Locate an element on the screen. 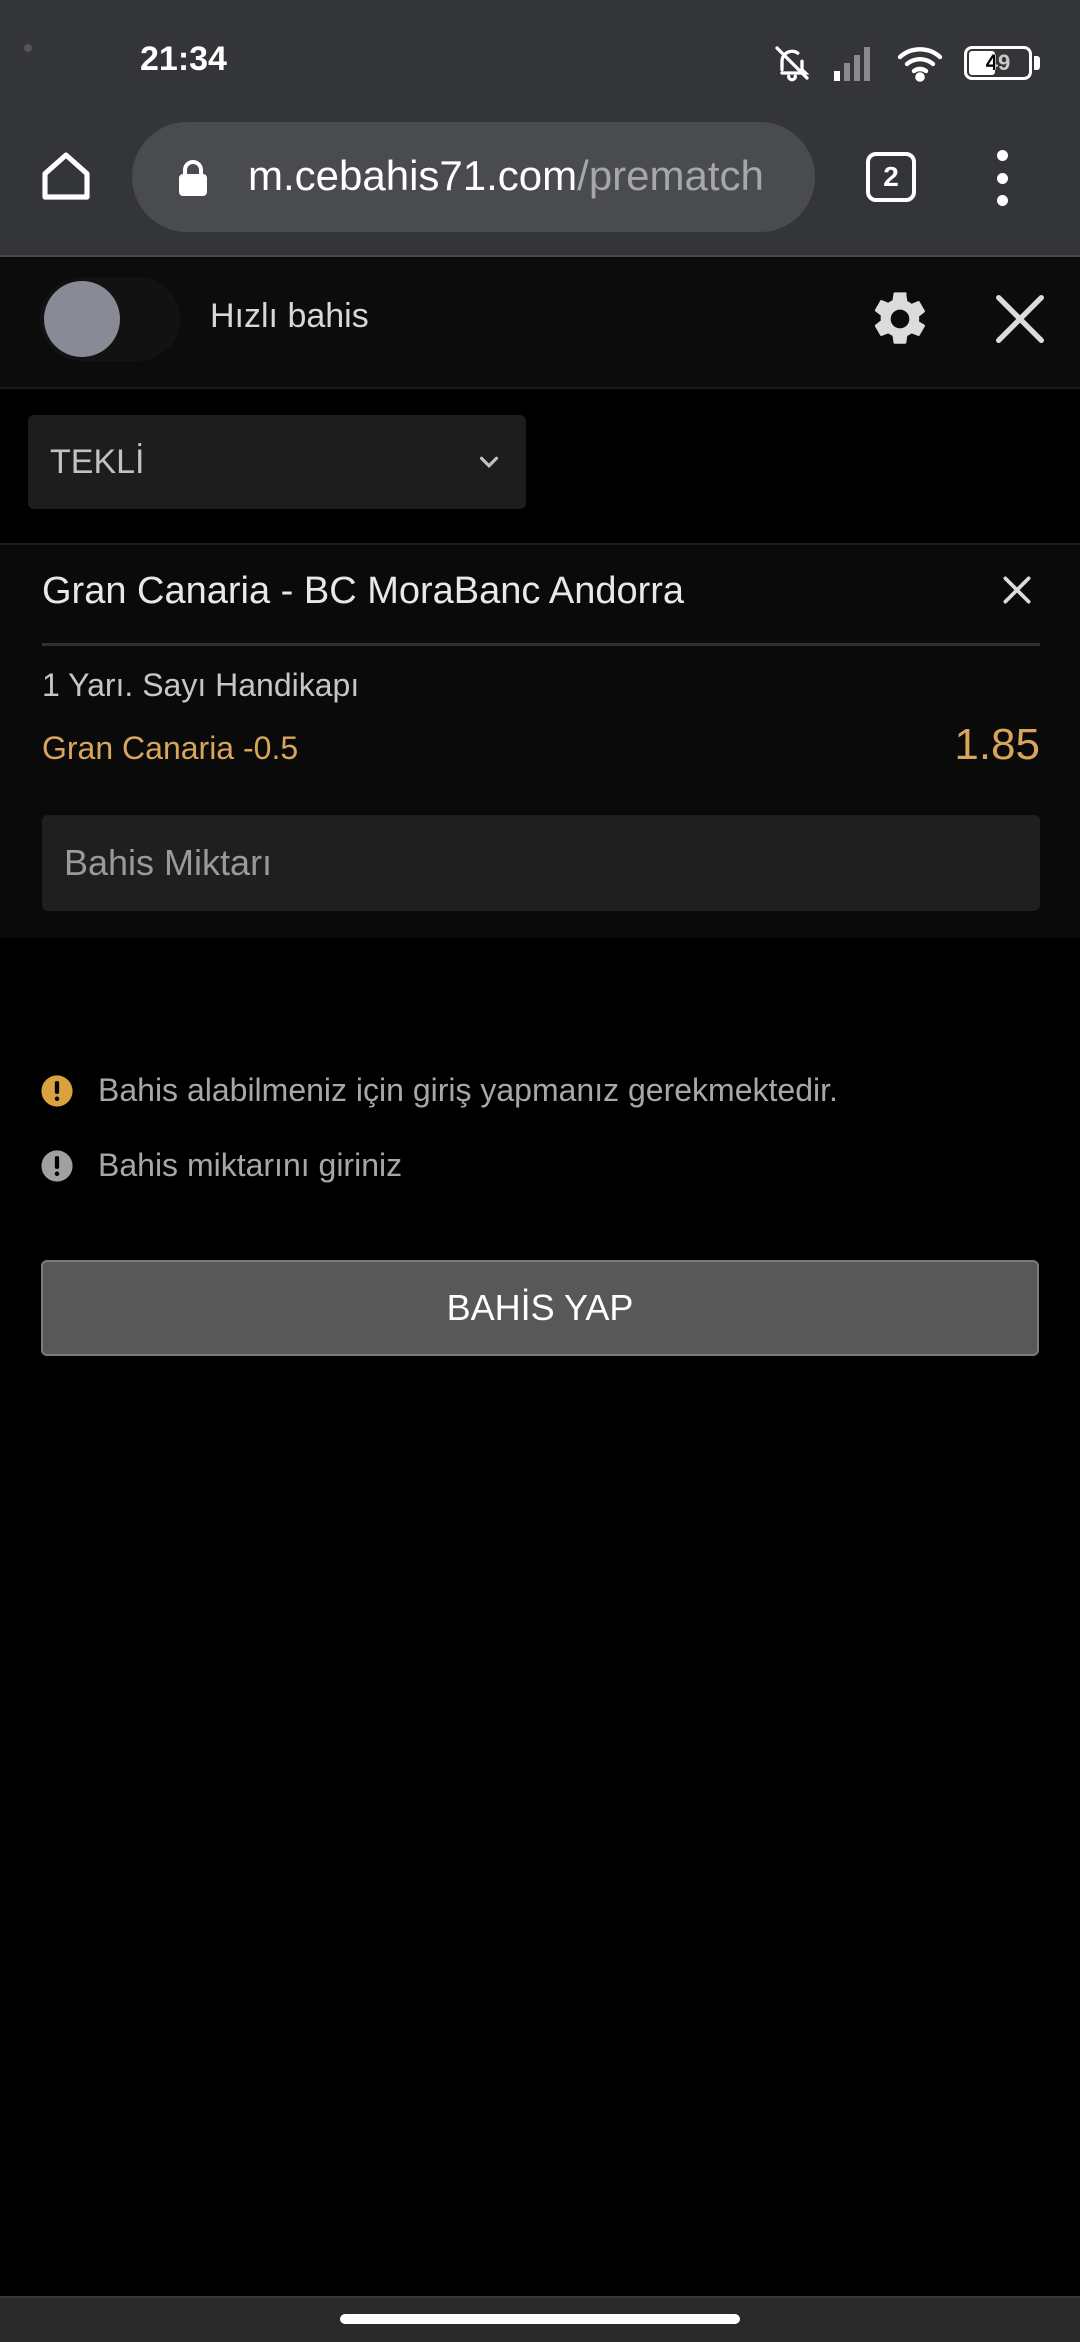  gesture-nav-bar is located at coordinates (540, 2319).